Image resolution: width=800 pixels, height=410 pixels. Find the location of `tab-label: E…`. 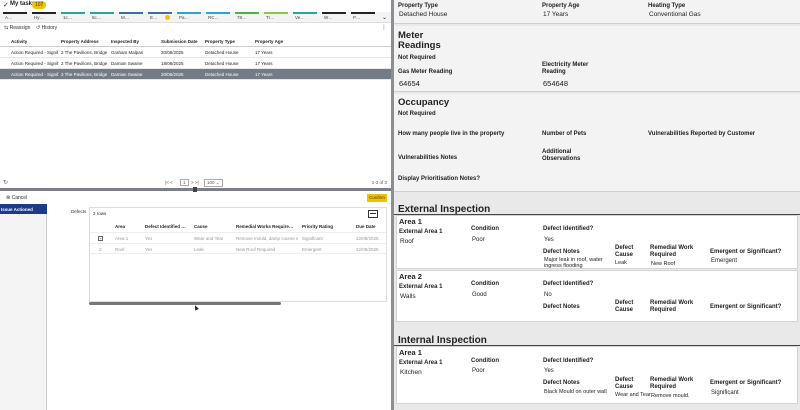

tab-label: E… is located at coordinates (154, 17).